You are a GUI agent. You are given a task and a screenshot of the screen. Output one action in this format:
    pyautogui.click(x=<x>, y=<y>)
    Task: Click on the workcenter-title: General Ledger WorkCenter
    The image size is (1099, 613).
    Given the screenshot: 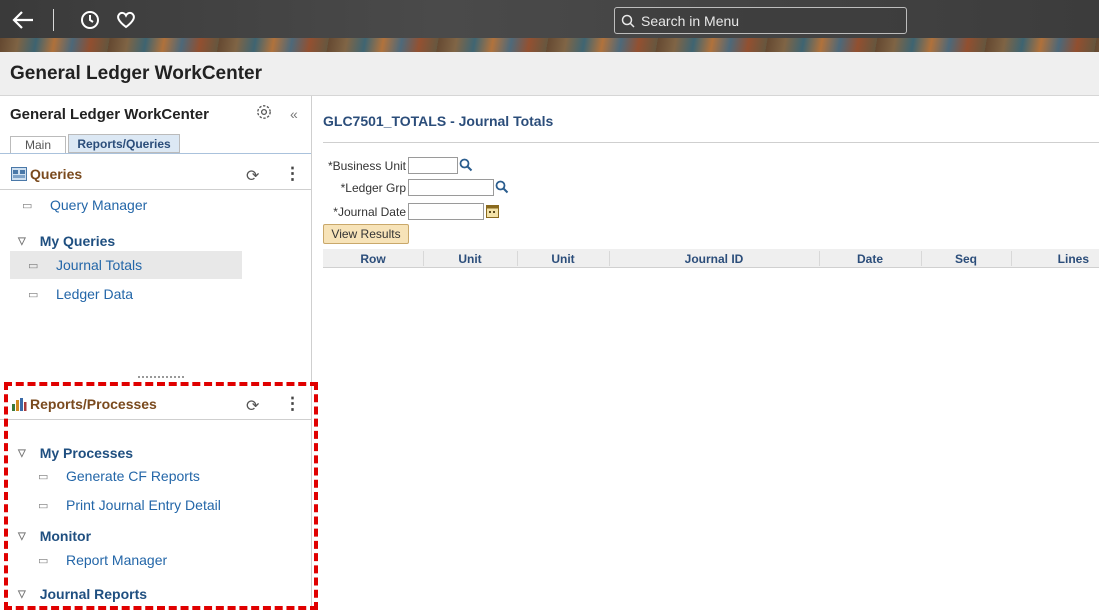 What is the action you would take?
    pyautogui.click(x=109, y=114)
    